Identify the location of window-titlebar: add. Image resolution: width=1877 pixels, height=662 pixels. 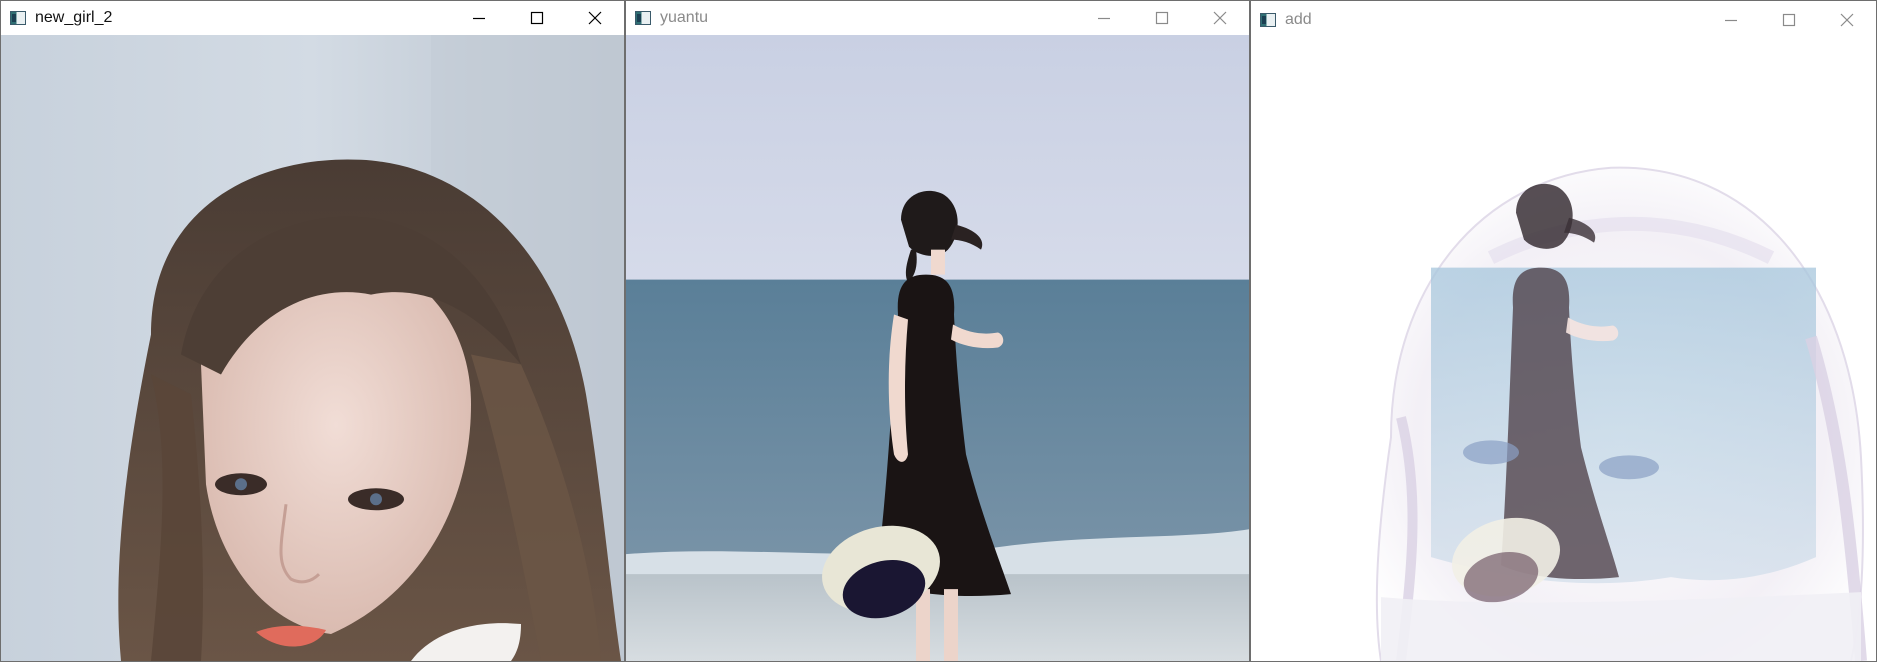
(1563, 19).